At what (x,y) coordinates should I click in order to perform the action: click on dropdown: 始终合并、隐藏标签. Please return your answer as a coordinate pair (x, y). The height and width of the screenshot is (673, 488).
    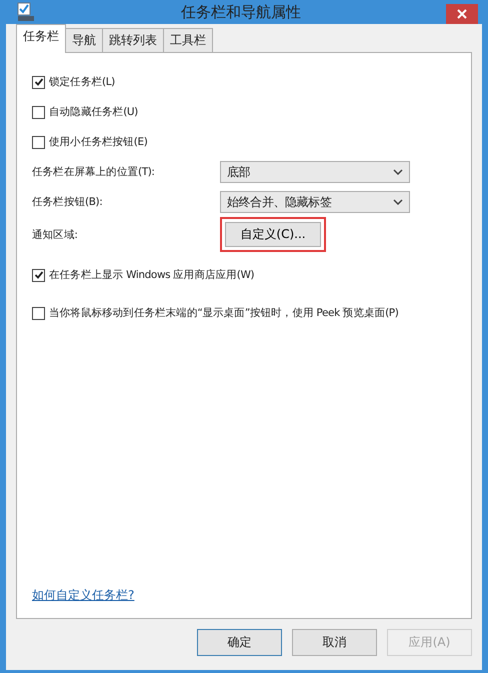
    Looking at the image, I should click on (315, 202).